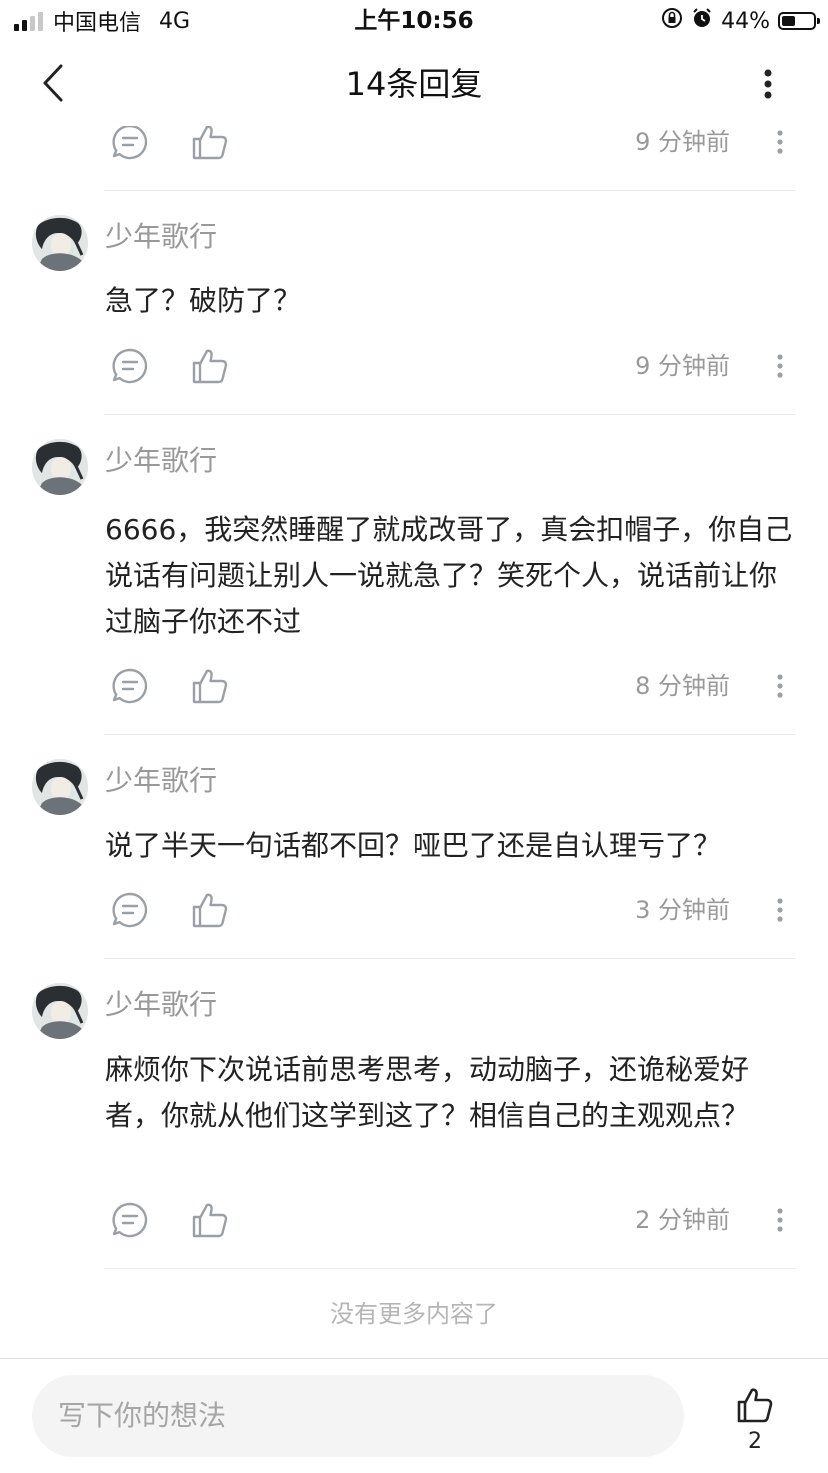 The height and width of the screenshot is (1473, 828). What do you see at coordinates (682, 1220) in the screenshot?
I see `reply-time: 2 分钟前` at bounding box center [682, 1220].